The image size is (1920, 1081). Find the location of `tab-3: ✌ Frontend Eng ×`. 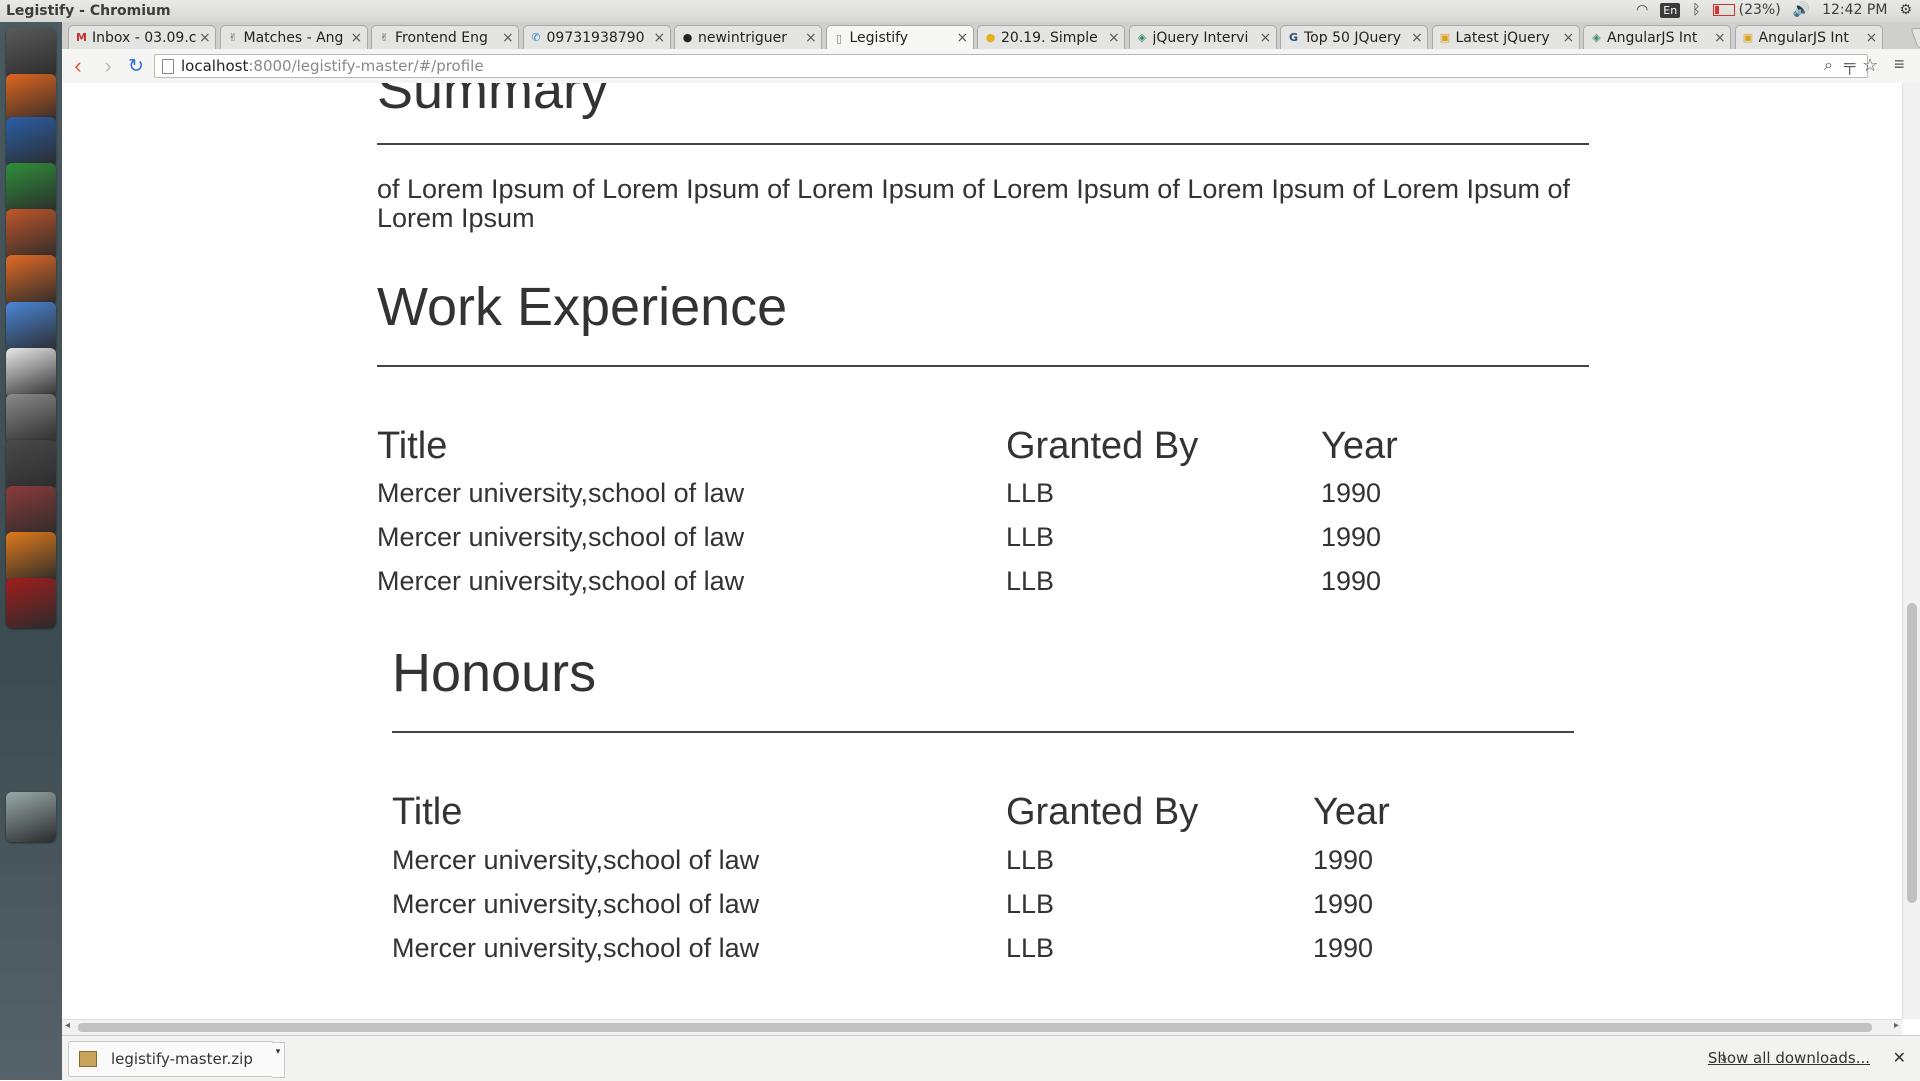

tab-3: ✌ Frontend Eng × is located at coordinates (445, 37).